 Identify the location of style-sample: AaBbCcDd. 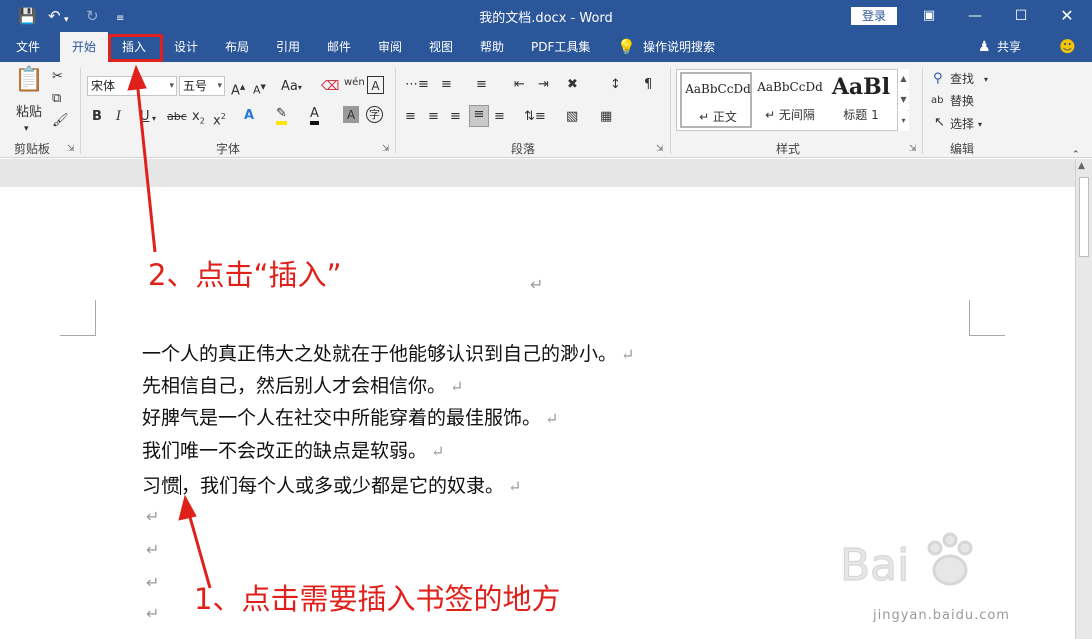
(718, 89).